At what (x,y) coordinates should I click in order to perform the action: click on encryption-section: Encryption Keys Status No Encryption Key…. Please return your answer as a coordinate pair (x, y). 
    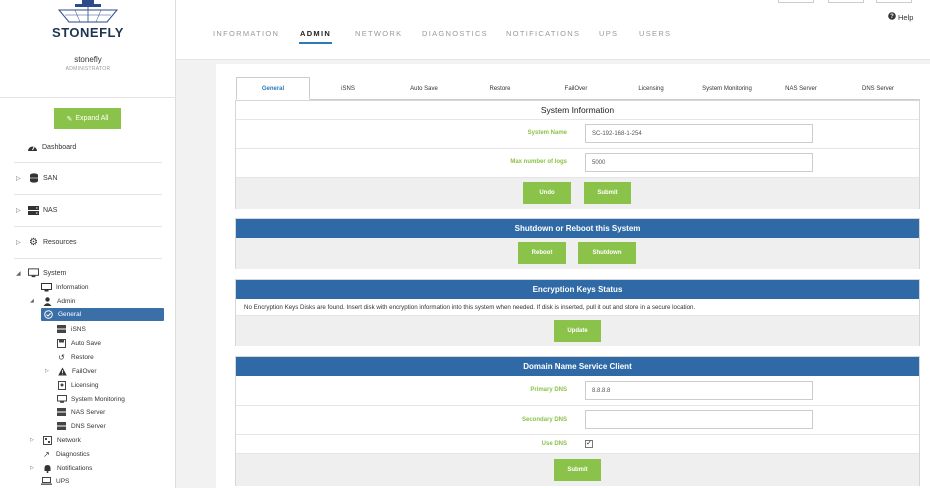
    Looking at the image, I should click on (577, 312).